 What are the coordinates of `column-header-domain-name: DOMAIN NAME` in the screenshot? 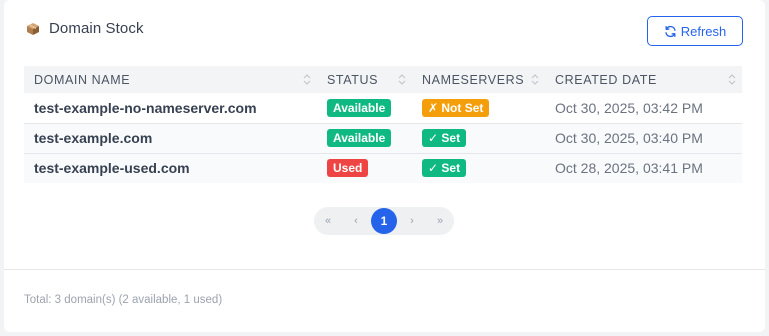 It's located at (170, 79).